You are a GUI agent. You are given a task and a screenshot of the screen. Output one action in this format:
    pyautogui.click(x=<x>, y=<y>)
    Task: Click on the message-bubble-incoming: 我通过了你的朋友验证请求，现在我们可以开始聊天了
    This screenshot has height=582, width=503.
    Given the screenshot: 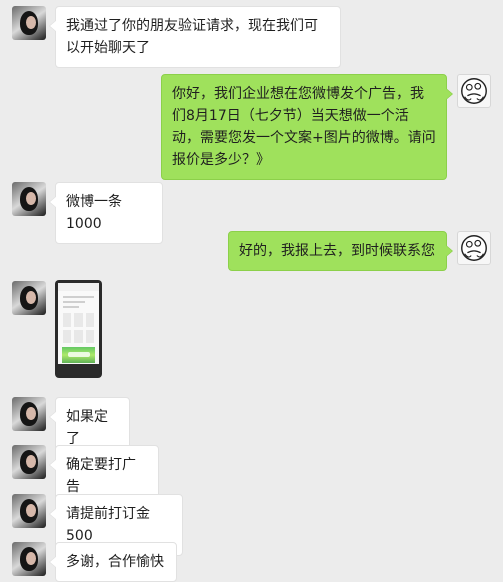 What is the action you would take?
    pyautogui.click(x=195, y=37)
    